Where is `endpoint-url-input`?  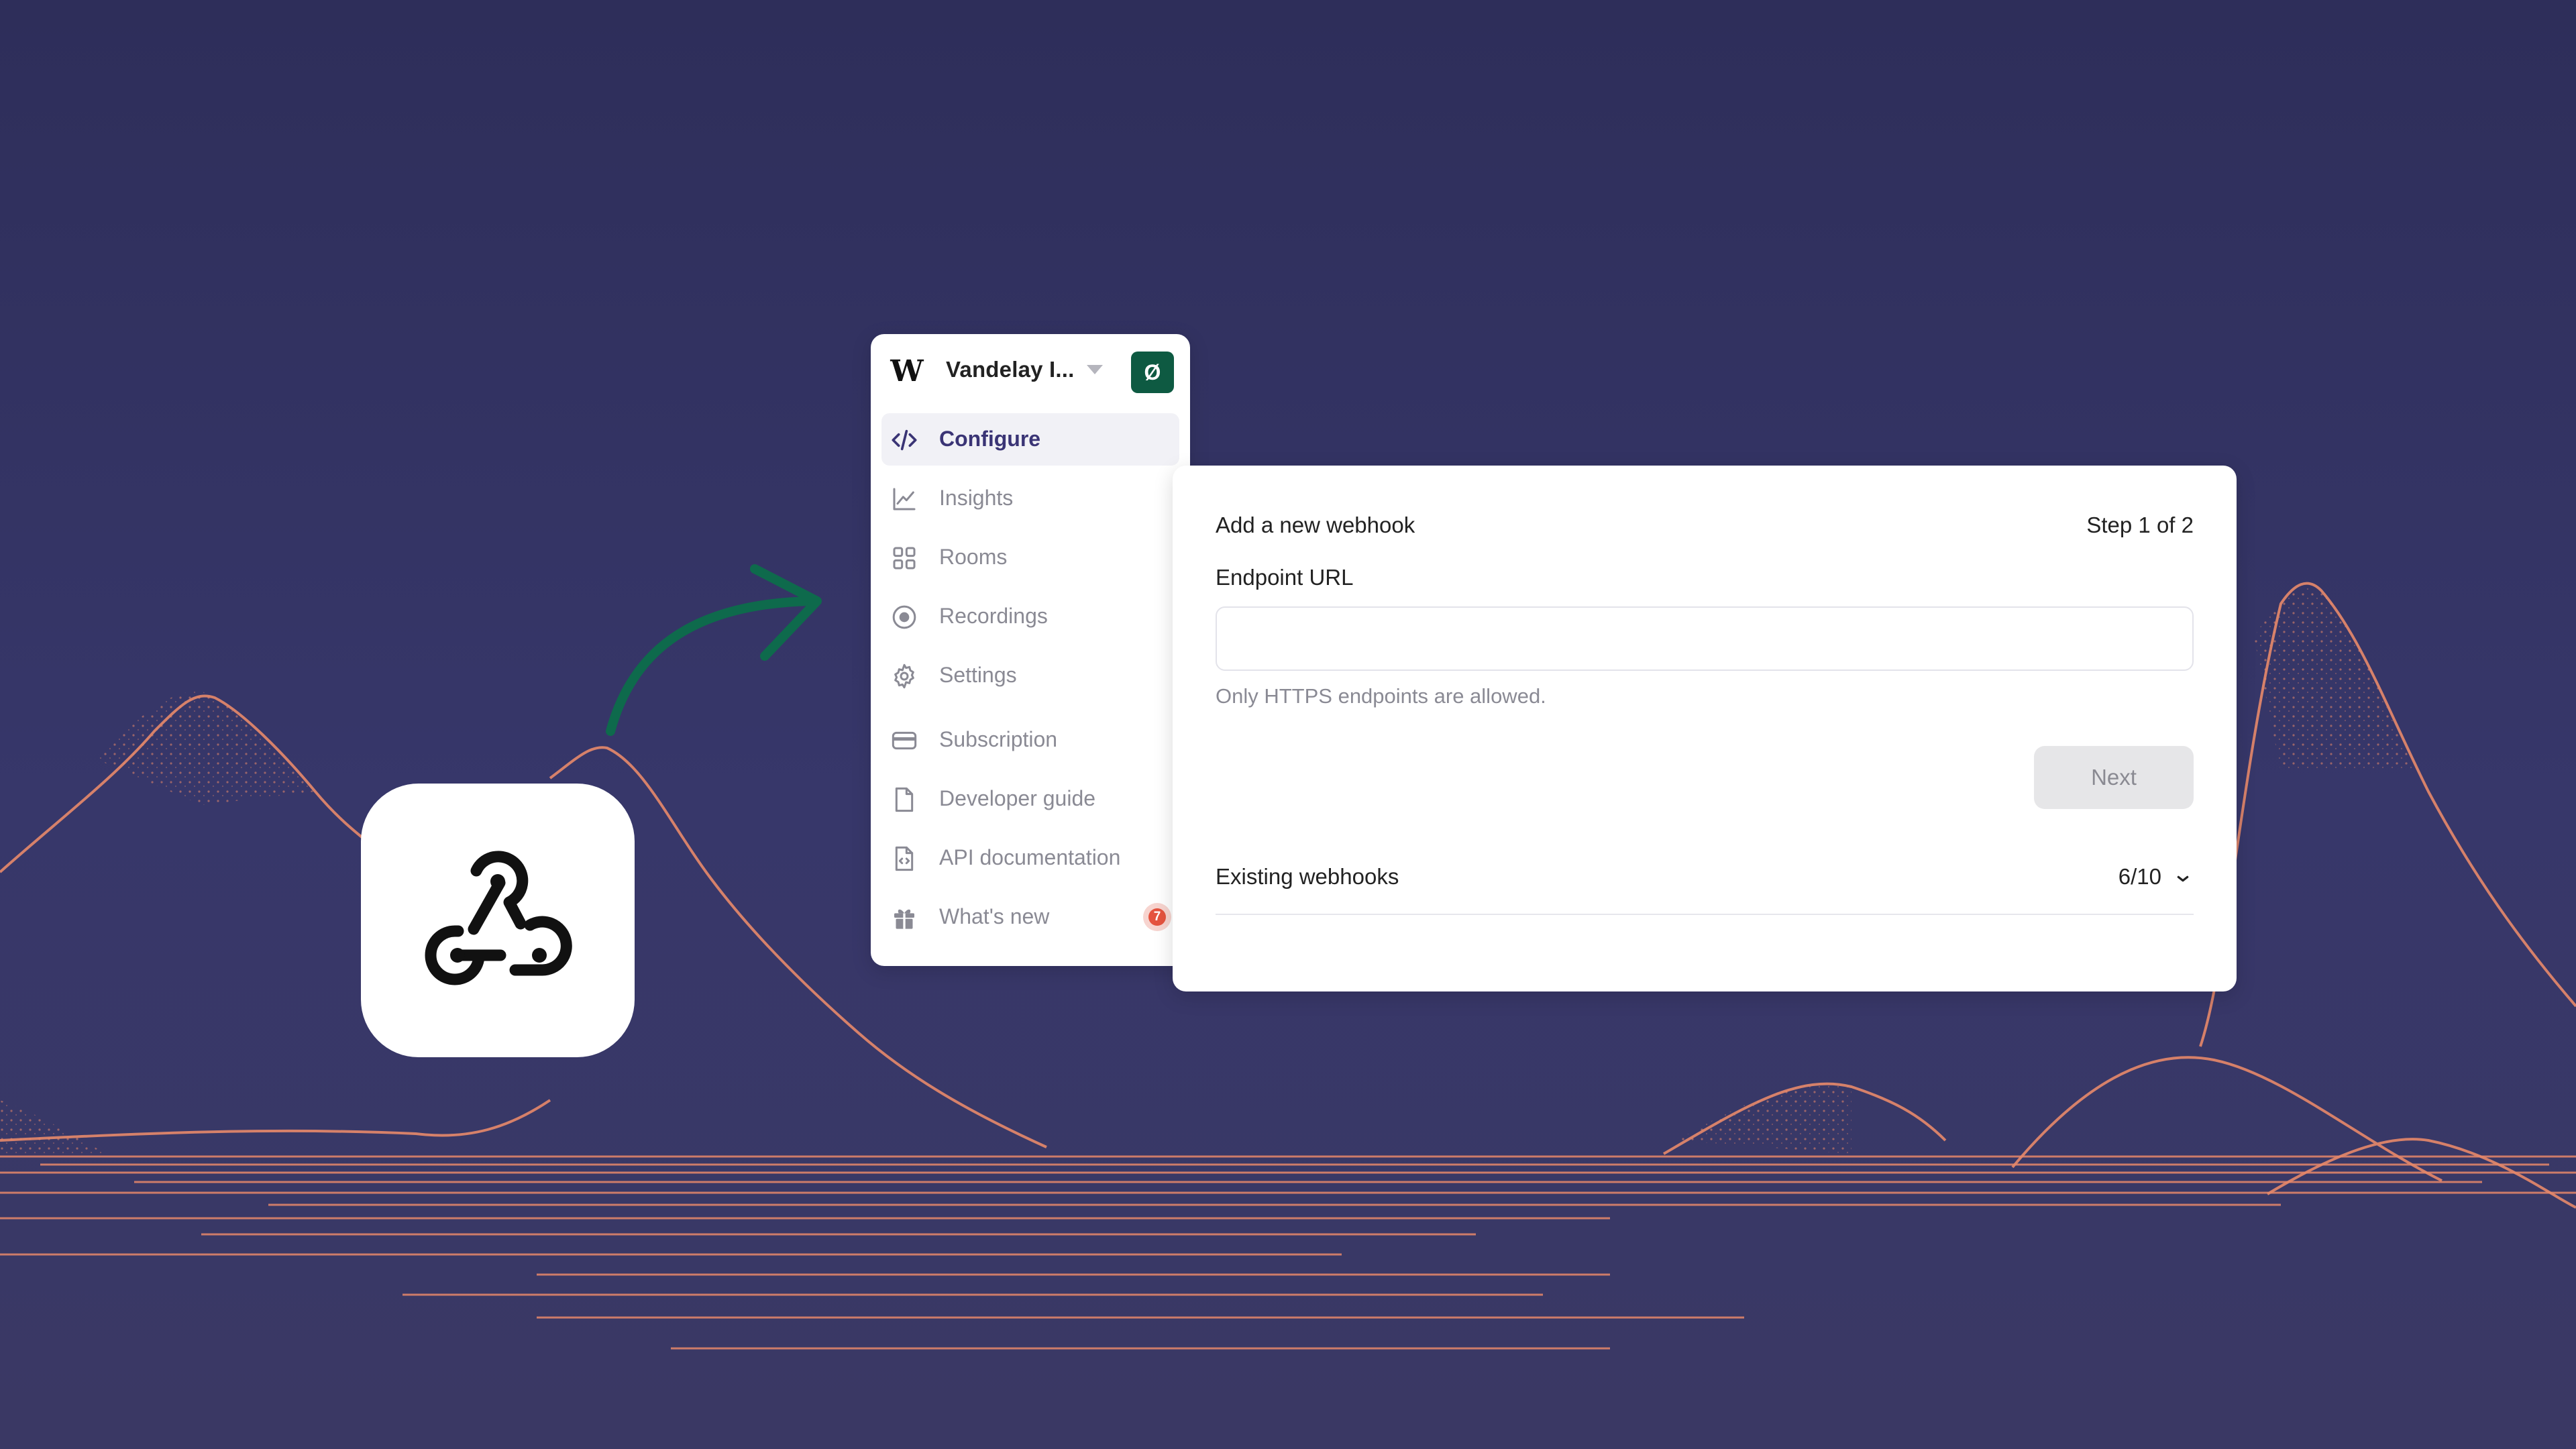
endpoint-url-input is located at coordinates (1705, 638).